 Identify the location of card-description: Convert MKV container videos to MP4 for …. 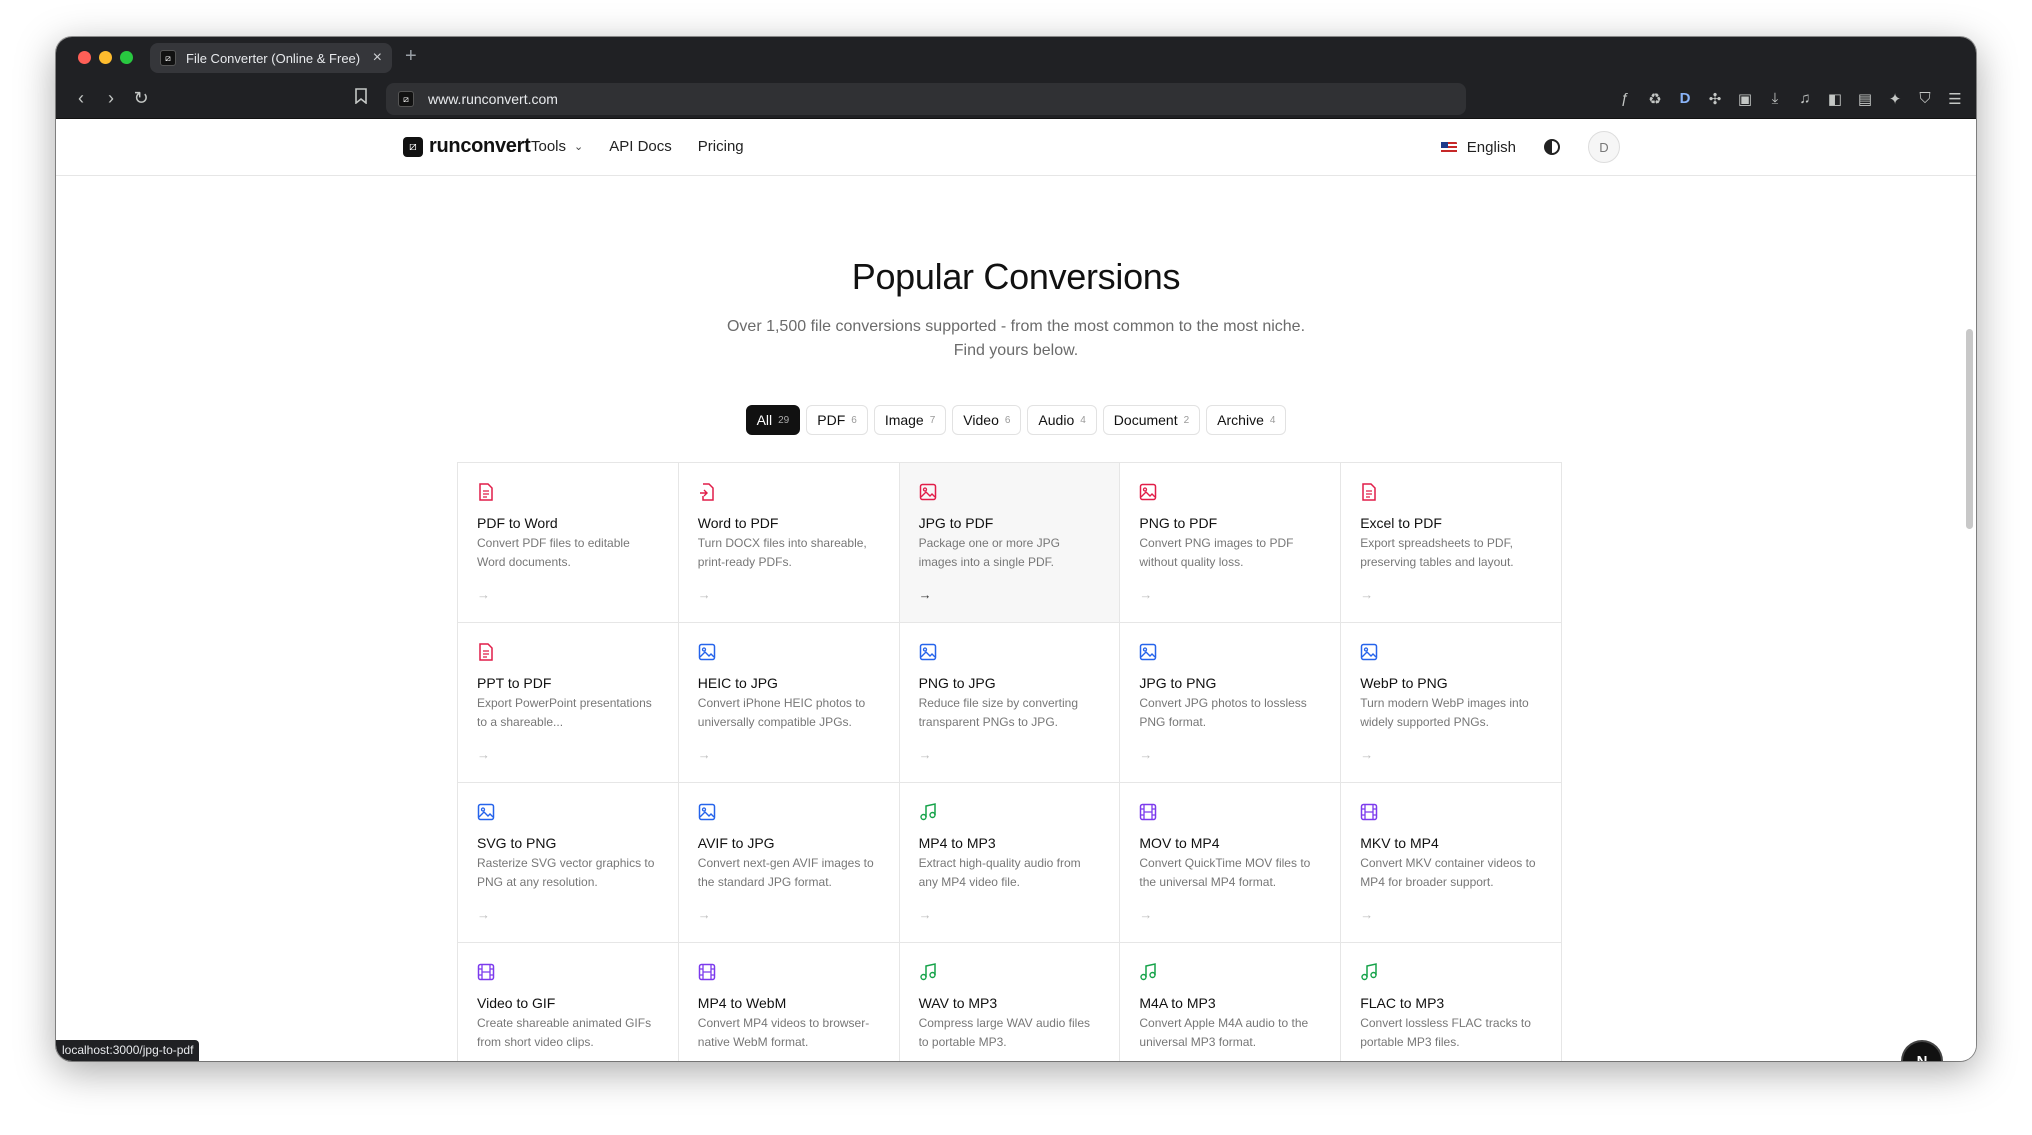
(1448, 872).